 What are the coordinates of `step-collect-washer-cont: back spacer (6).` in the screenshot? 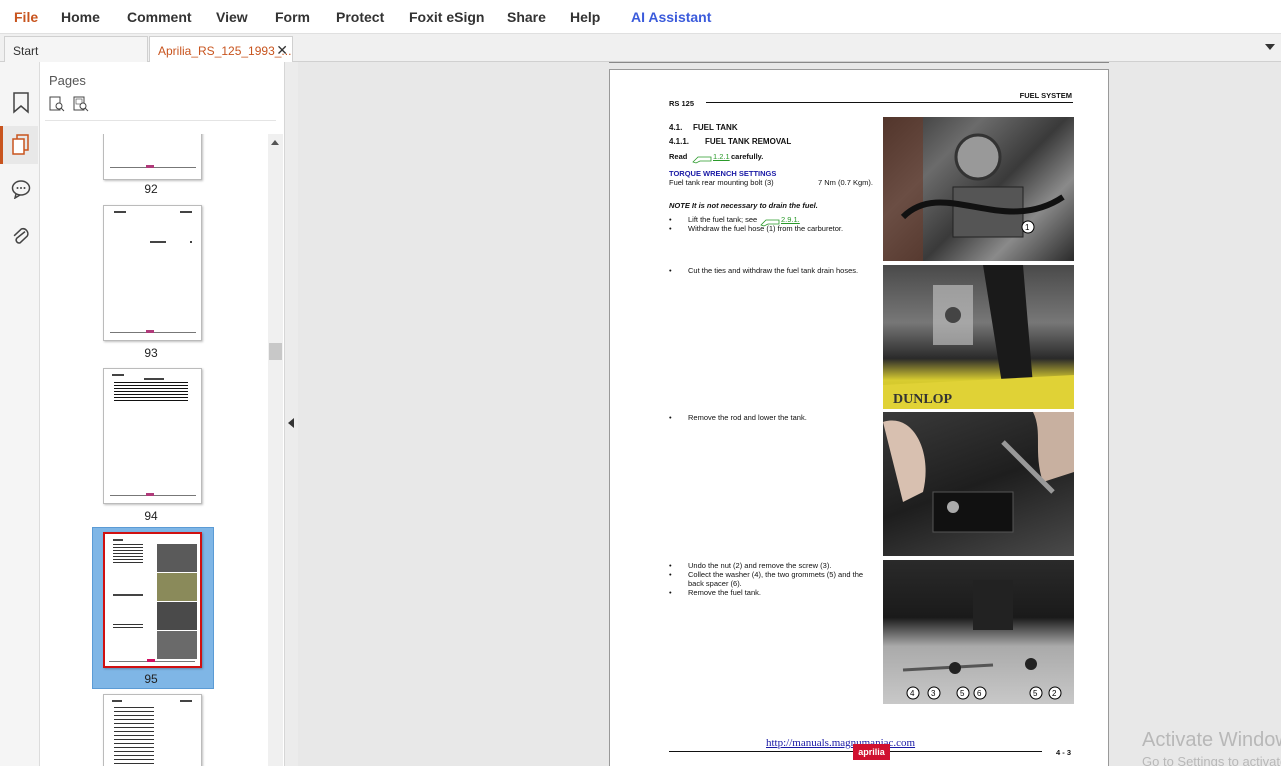 It's located at (715, 583).